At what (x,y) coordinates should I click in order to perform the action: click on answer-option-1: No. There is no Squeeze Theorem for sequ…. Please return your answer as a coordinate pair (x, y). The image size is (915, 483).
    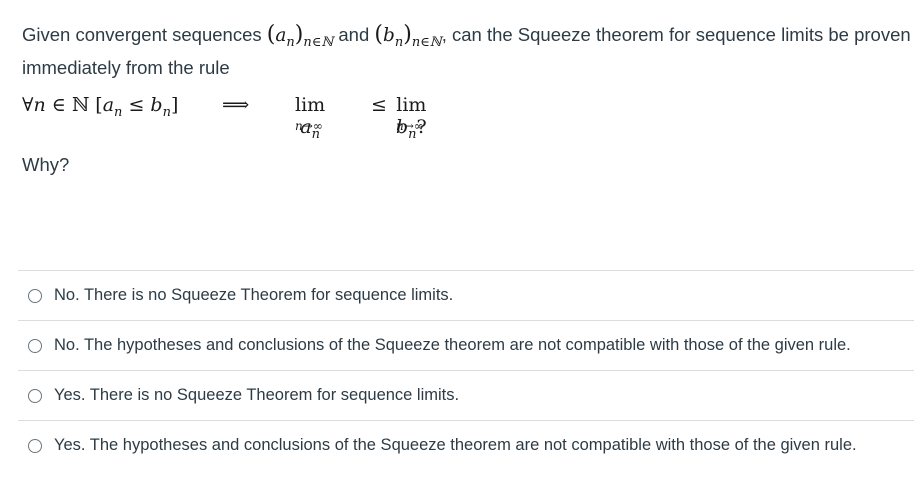
    Looking at the image, I should click on (466, 295).